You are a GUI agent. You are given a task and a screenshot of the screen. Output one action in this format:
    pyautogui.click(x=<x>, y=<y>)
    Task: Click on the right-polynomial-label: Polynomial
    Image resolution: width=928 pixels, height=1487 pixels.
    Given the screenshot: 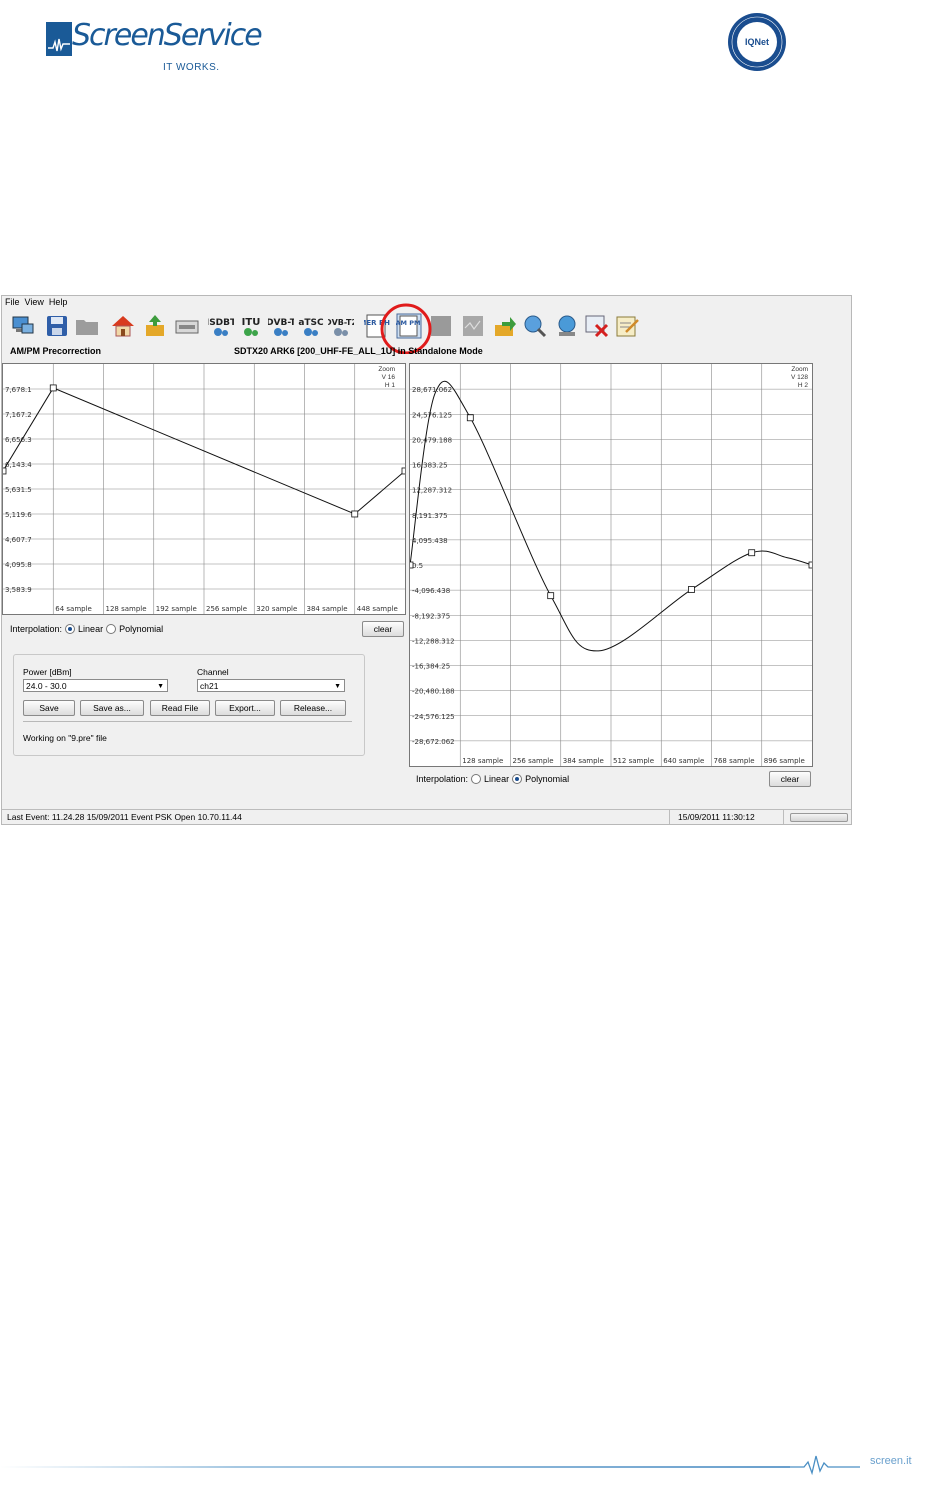 What is the action you would take?
    pyautogui.click(x=547, y=779)
    